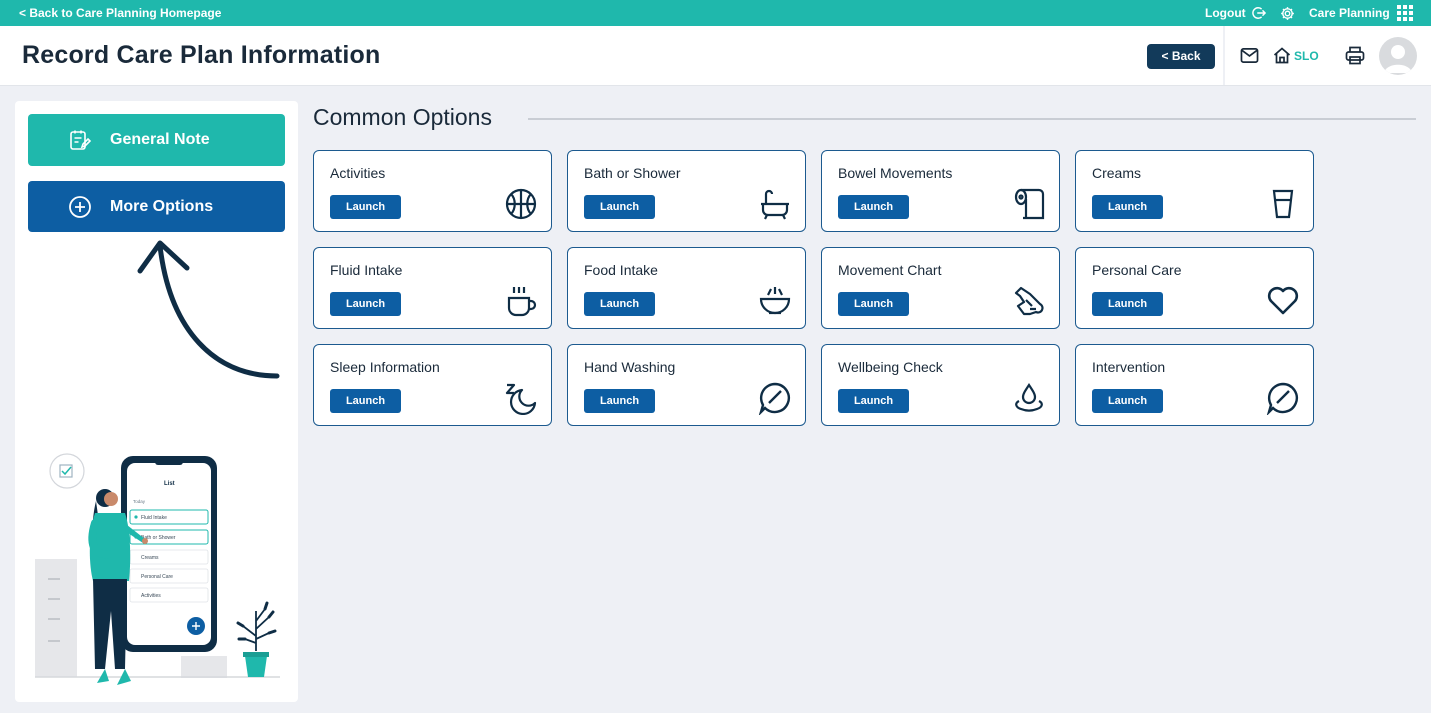 Image resolution: width=1431 pixels, height=713 pixels. What do you see at coordinates (1355, 55) in the screenshot?
I see `printer-icon` at bounding box center [1355, 55].